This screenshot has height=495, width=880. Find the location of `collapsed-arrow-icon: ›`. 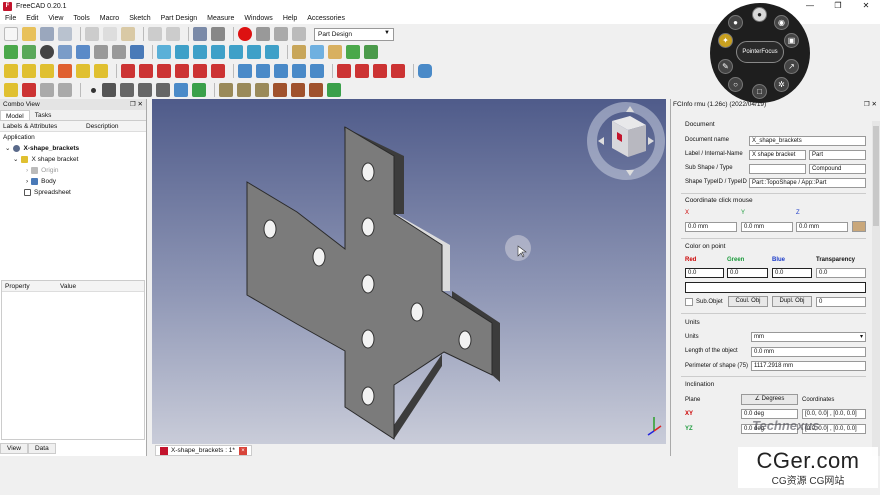

collapsed-arrow-icon: › is located at coordinates (27, 170).